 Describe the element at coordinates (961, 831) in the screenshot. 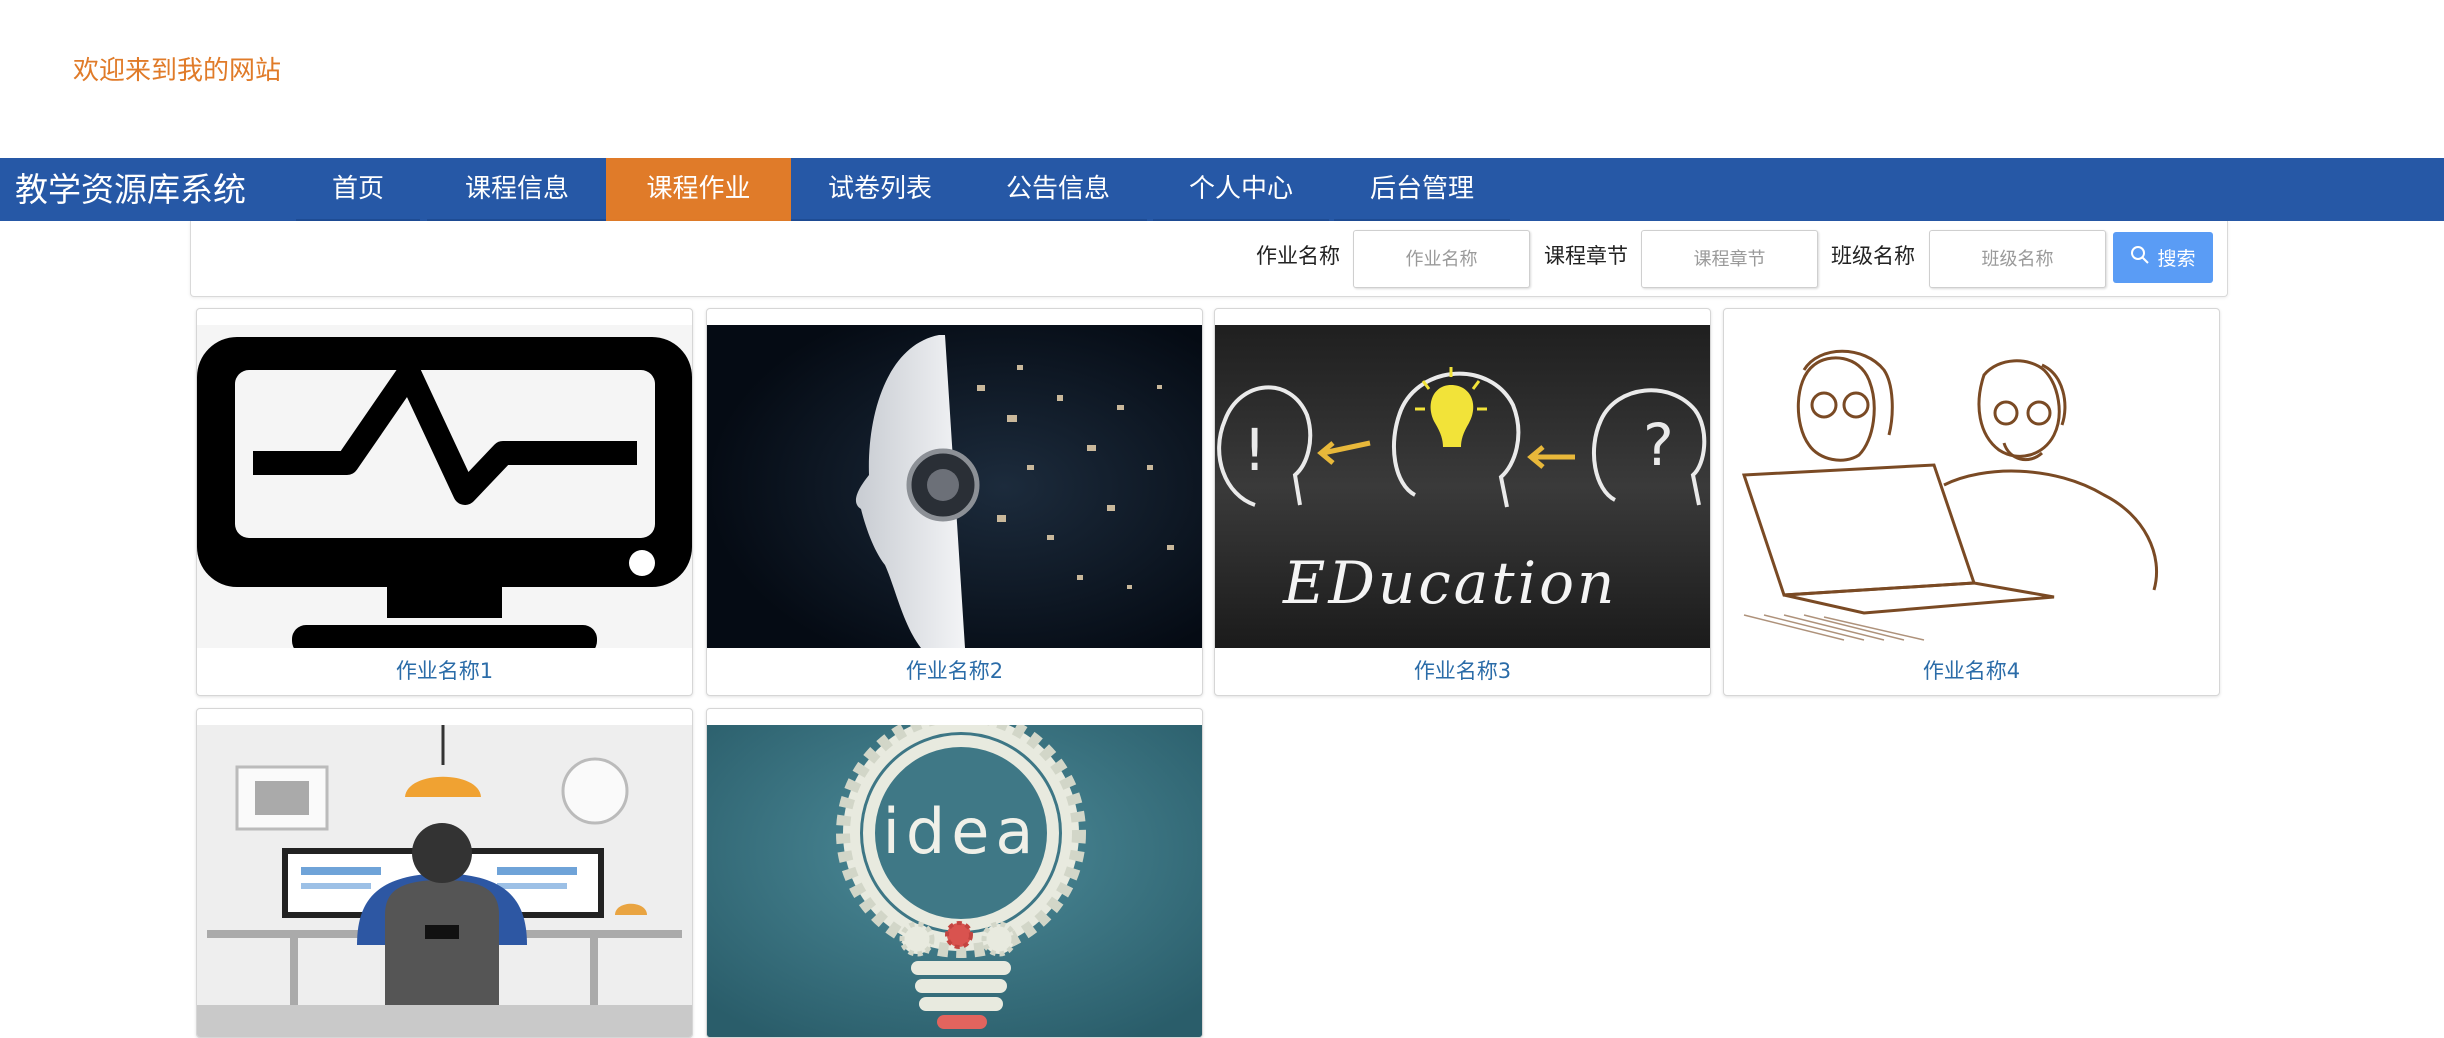

I see `svg-text: idea` at that location.